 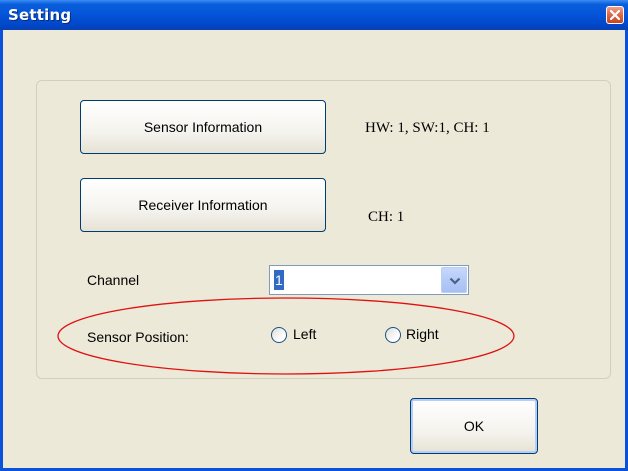 What do you see at coordinates (427, 128) in the screenshot?
I see `sensor-info-text: HW: 1, SW:1, CH: 1` at bounding box center [427, 128].